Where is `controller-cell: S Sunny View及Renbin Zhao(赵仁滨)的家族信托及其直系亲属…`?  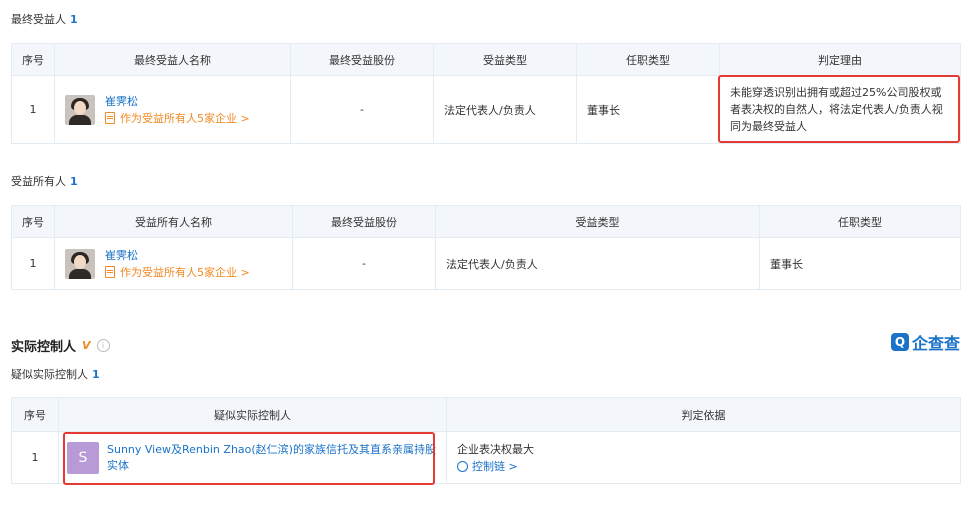 controller-cell: S Sunny View及Renbin Zhao(赵仁滨)的家族信托及其直系亲属… is located at coordinates (252, 457).